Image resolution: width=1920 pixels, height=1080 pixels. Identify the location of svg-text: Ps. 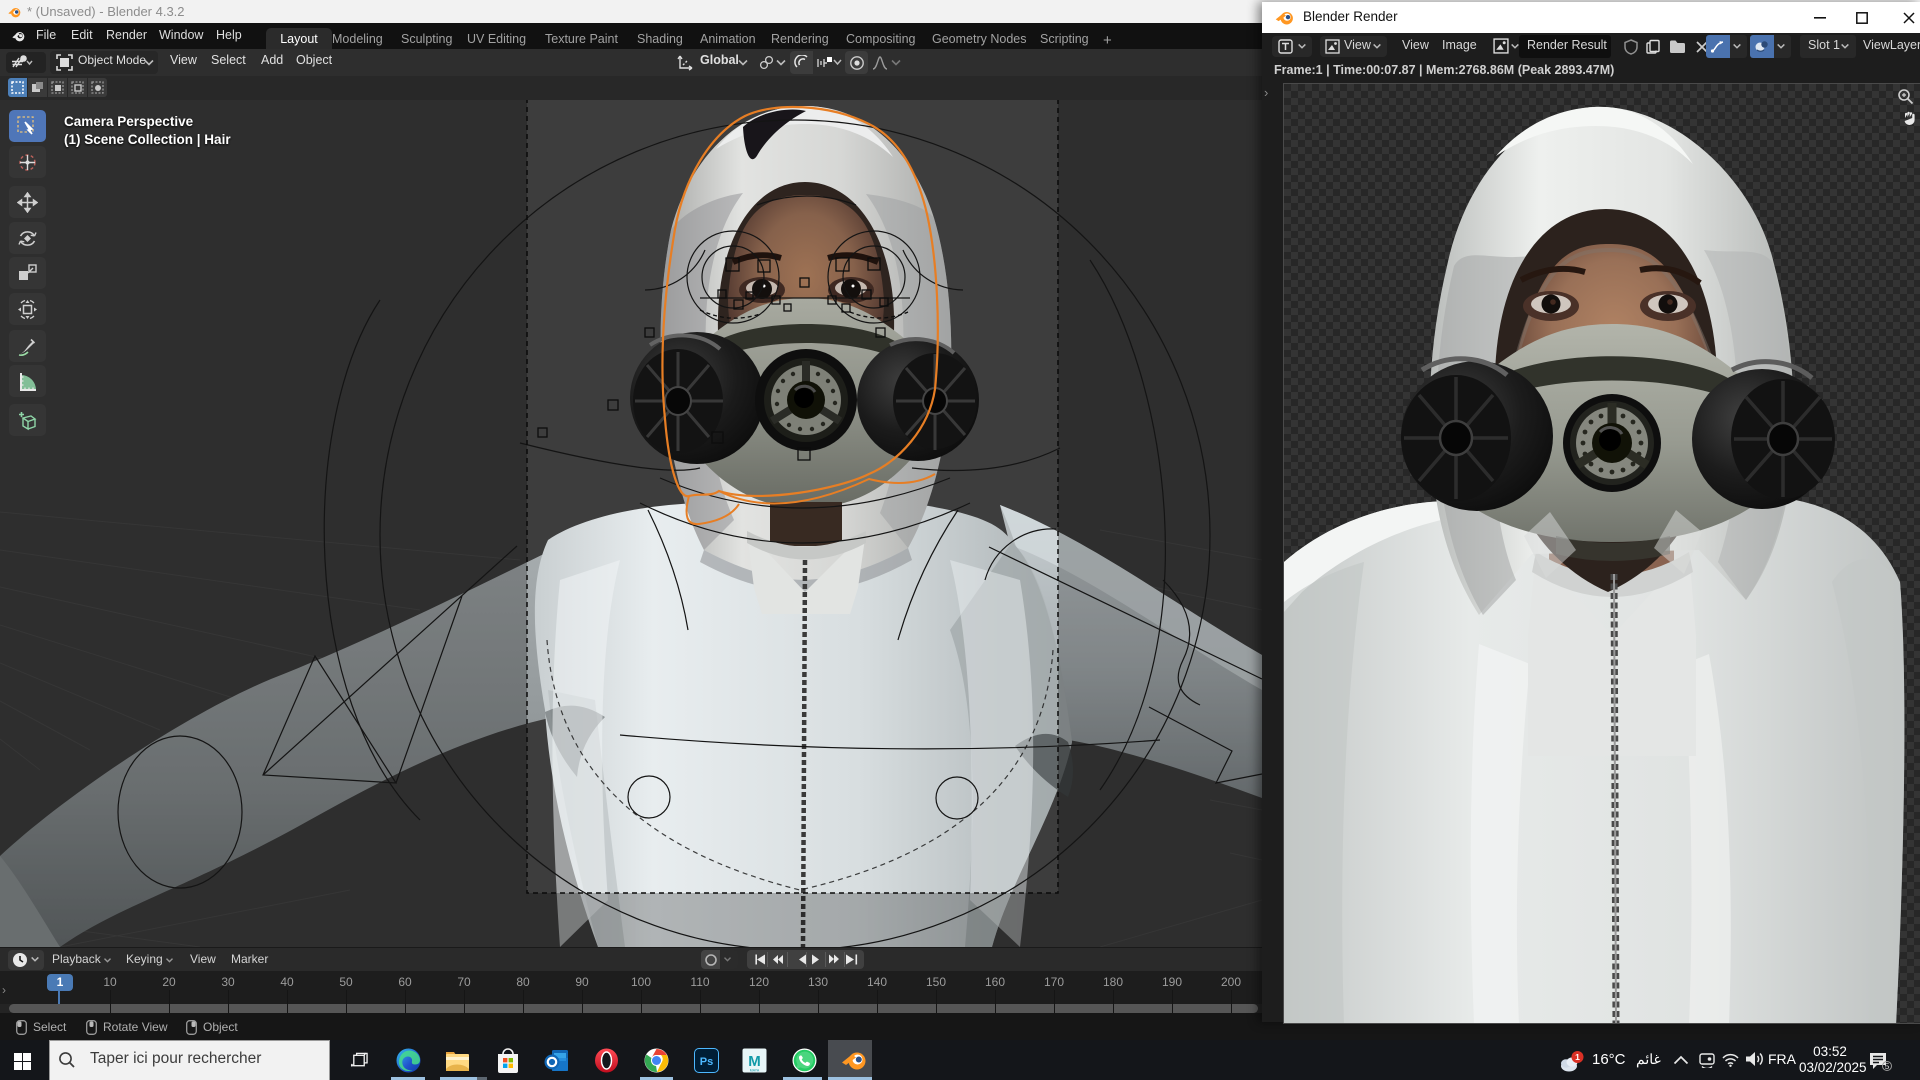
(706, 1062).